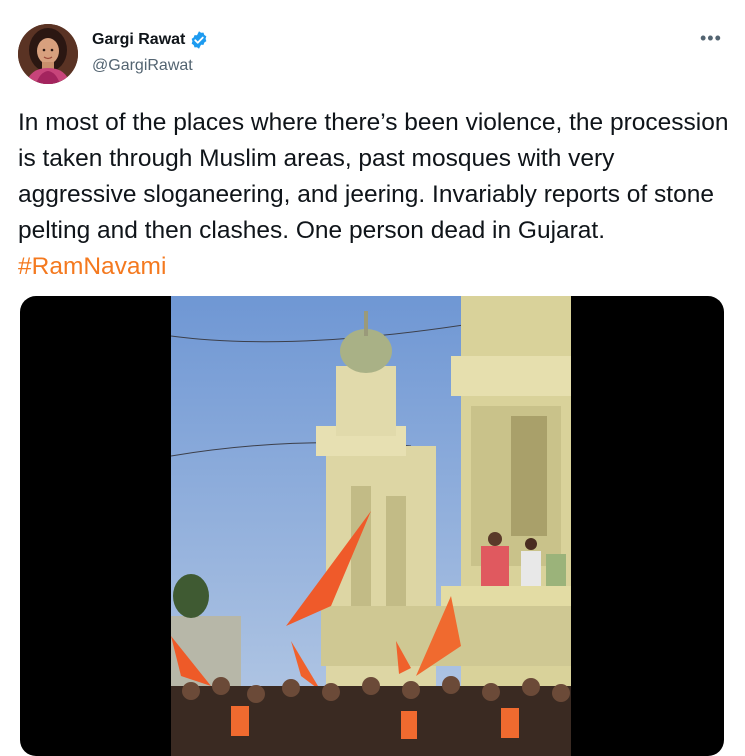 This screenshot has width=745, height=756. What do you see at coordinates (199, 40) in the screenshot?
I see `verified-badge-icon` at bounding box center [199, 40].